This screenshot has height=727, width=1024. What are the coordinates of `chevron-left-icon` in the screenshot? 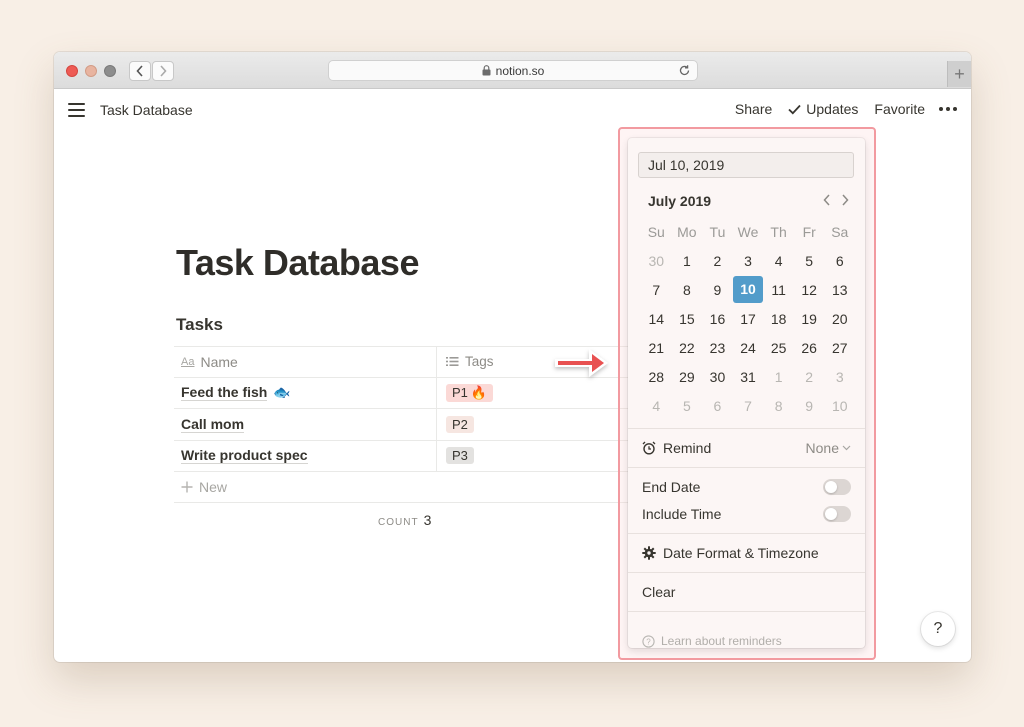 It's located at (139, 71).